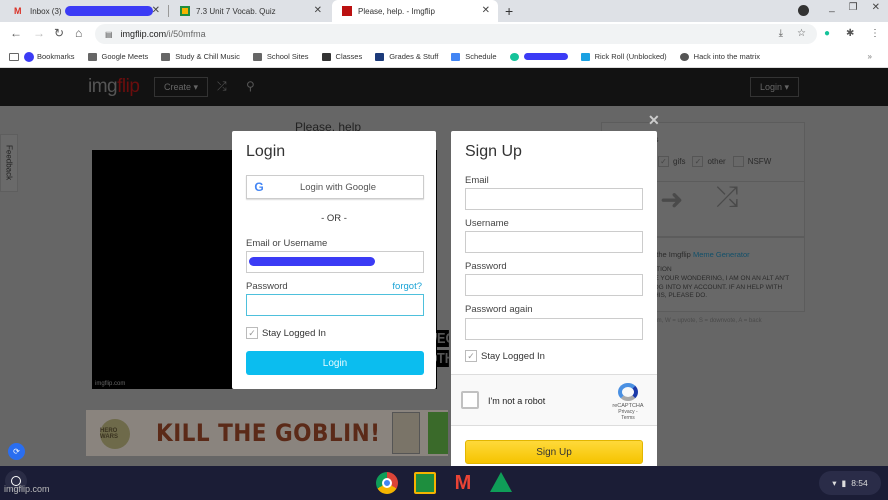 This screenshot has width=888, height=500. Describe the element at coordinates (471, 356) in the screenshot. I see `signup-stay-logged-in-checkbox: ✓` at that location.